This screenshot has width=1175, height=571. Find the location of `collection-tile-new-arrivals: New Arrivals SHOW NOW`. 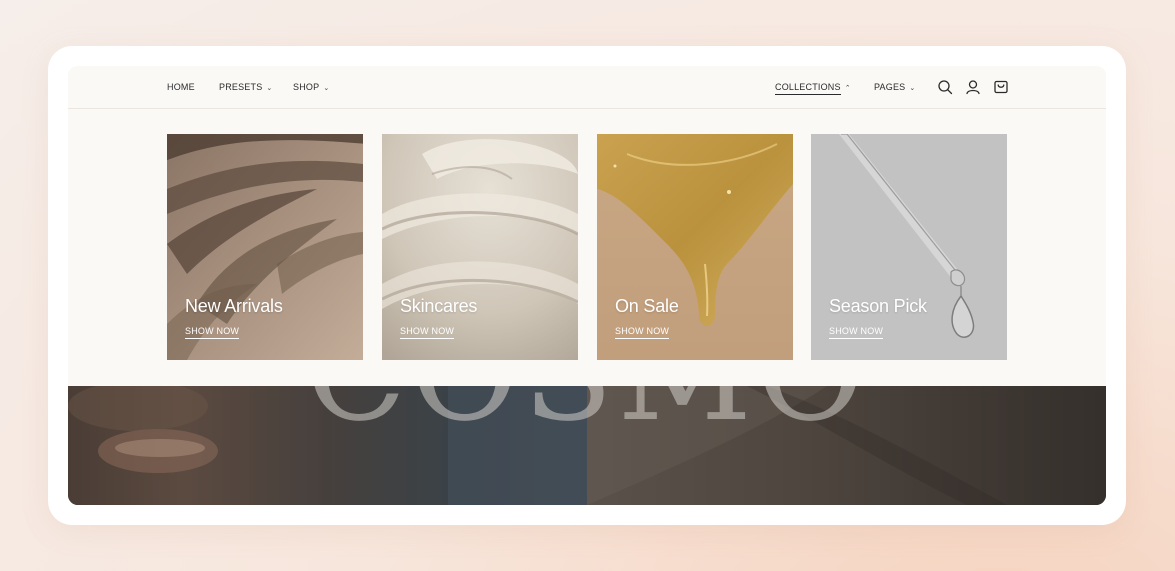

collection-tile-new-arrivals: New Arrivals SHOW NOW is located at coordinates (265, 247).